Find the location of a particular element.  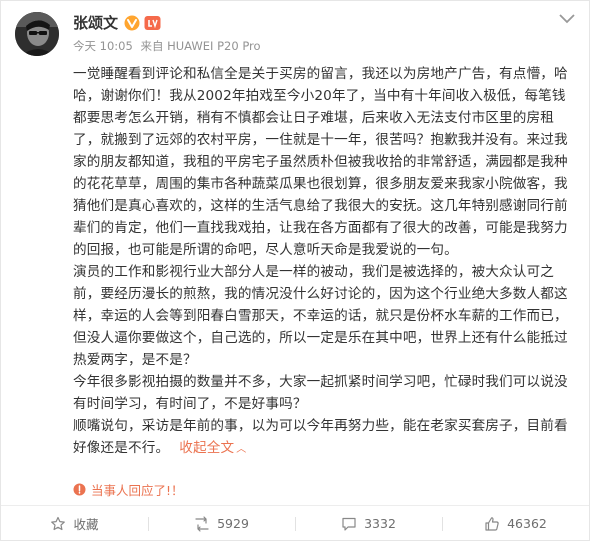

author-name: 张颂文 is located at coordinates (95, 23).